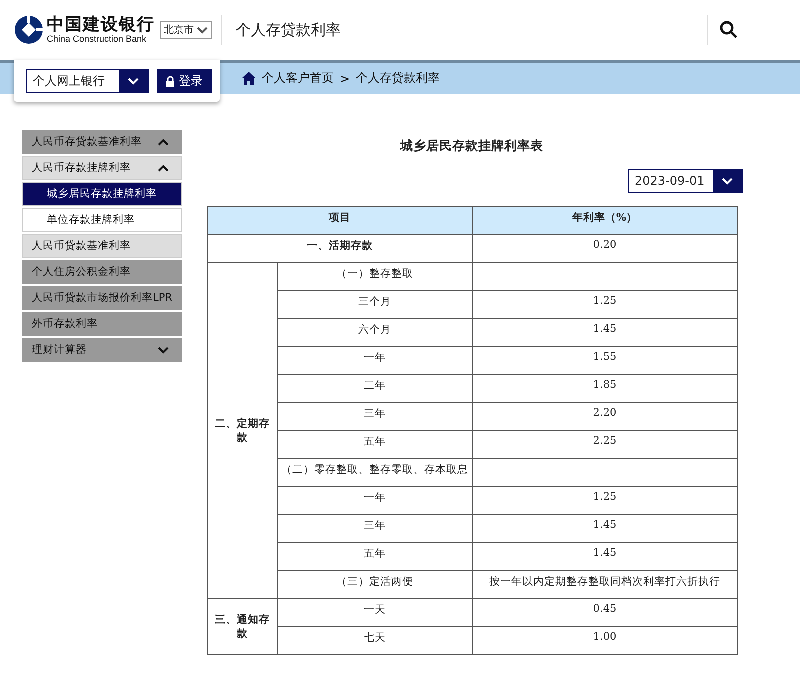 Image resolution: width=800 pixels, height=695 pixels. What do you see at coordinates (685, 181) in the screenshot?
I see `date-select: 2023-09-01` at bounding box center [685, 181].